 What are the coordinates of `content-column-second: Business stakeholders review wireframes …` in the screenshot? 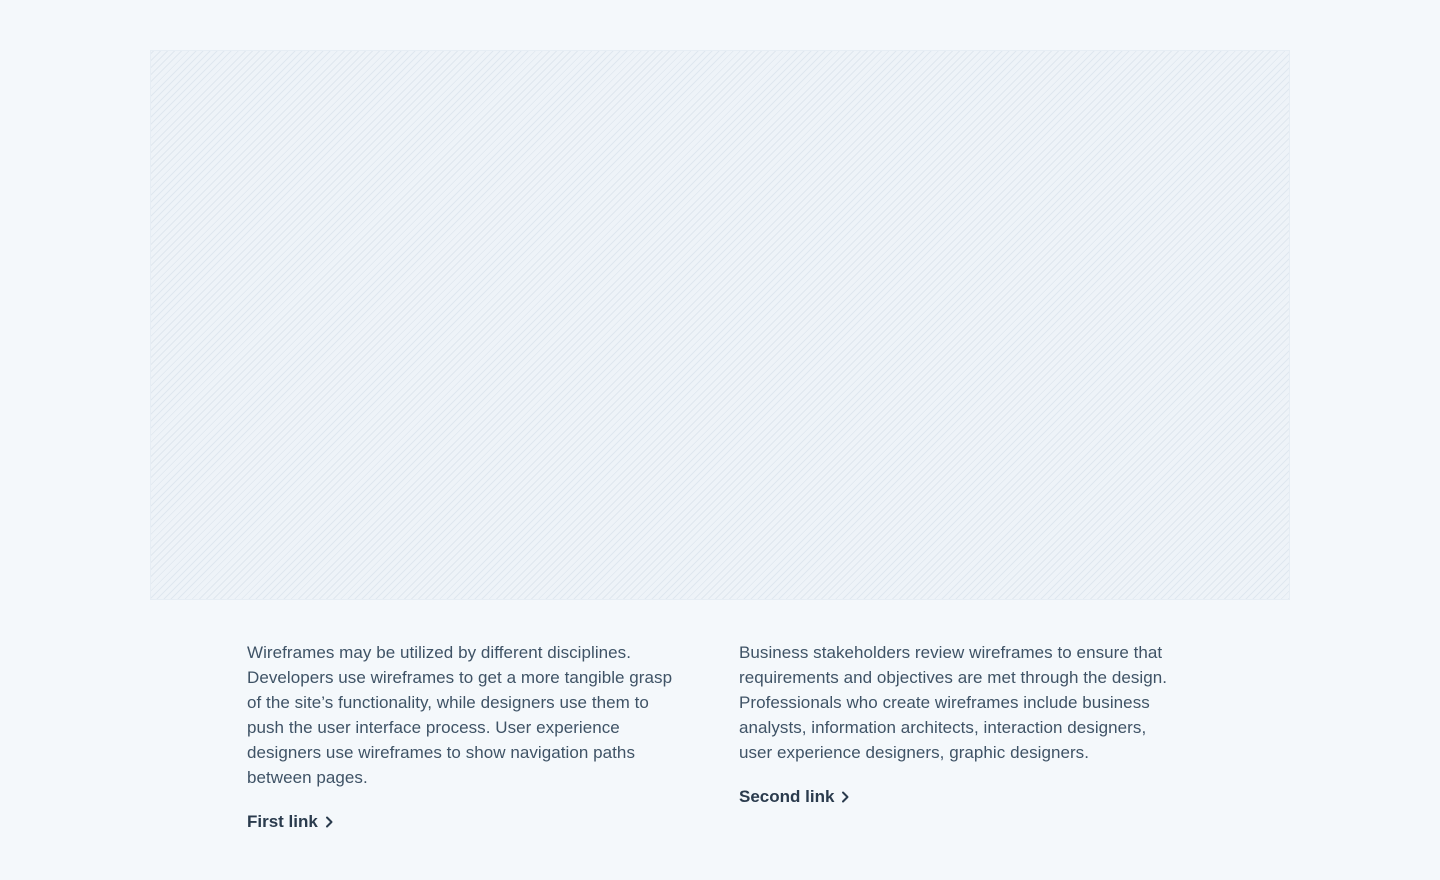 It's located at (959, 736).